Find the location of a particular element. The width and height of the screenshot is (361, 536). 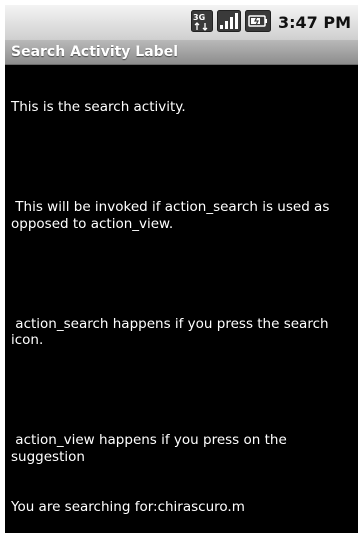

search-query-result: You are searching for:chirascuro.m is located at coordinates (128, 506).